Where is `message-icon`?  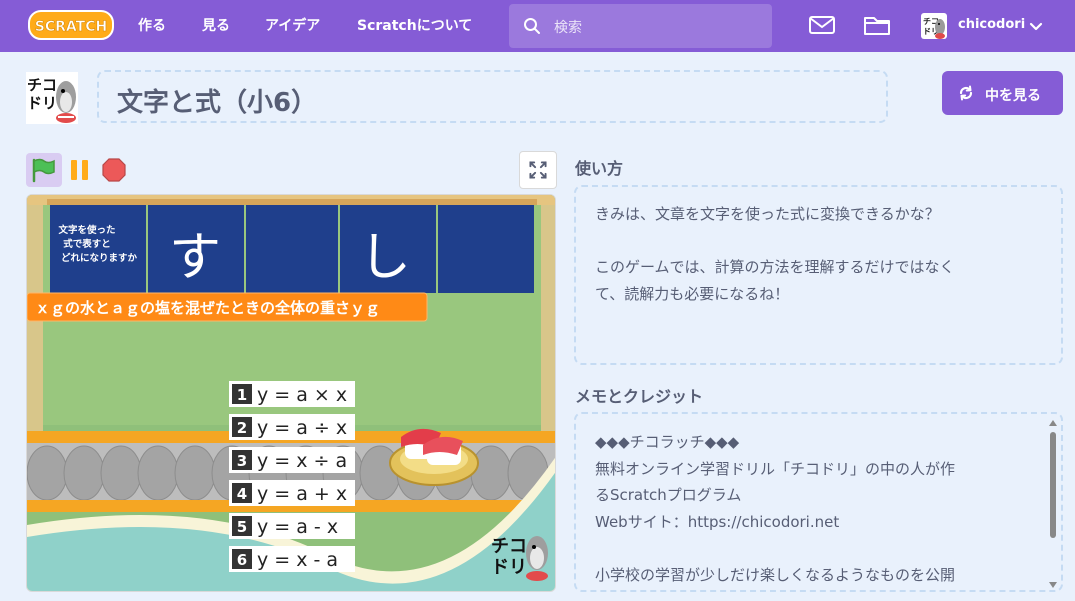 message-icon is located at coordinates (822, 25).